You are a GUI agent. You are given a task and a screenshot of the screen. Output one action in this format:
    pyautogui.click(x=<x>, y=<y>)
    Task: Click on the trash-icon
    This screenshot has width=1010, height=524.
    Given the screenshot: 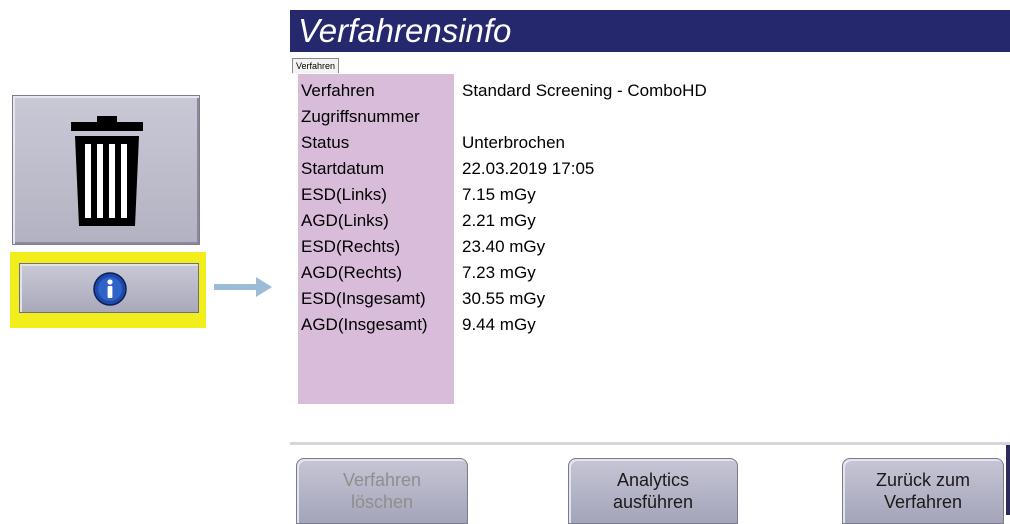 What is the action you would take?
    pyautogui.click(x=107, y=171)
    